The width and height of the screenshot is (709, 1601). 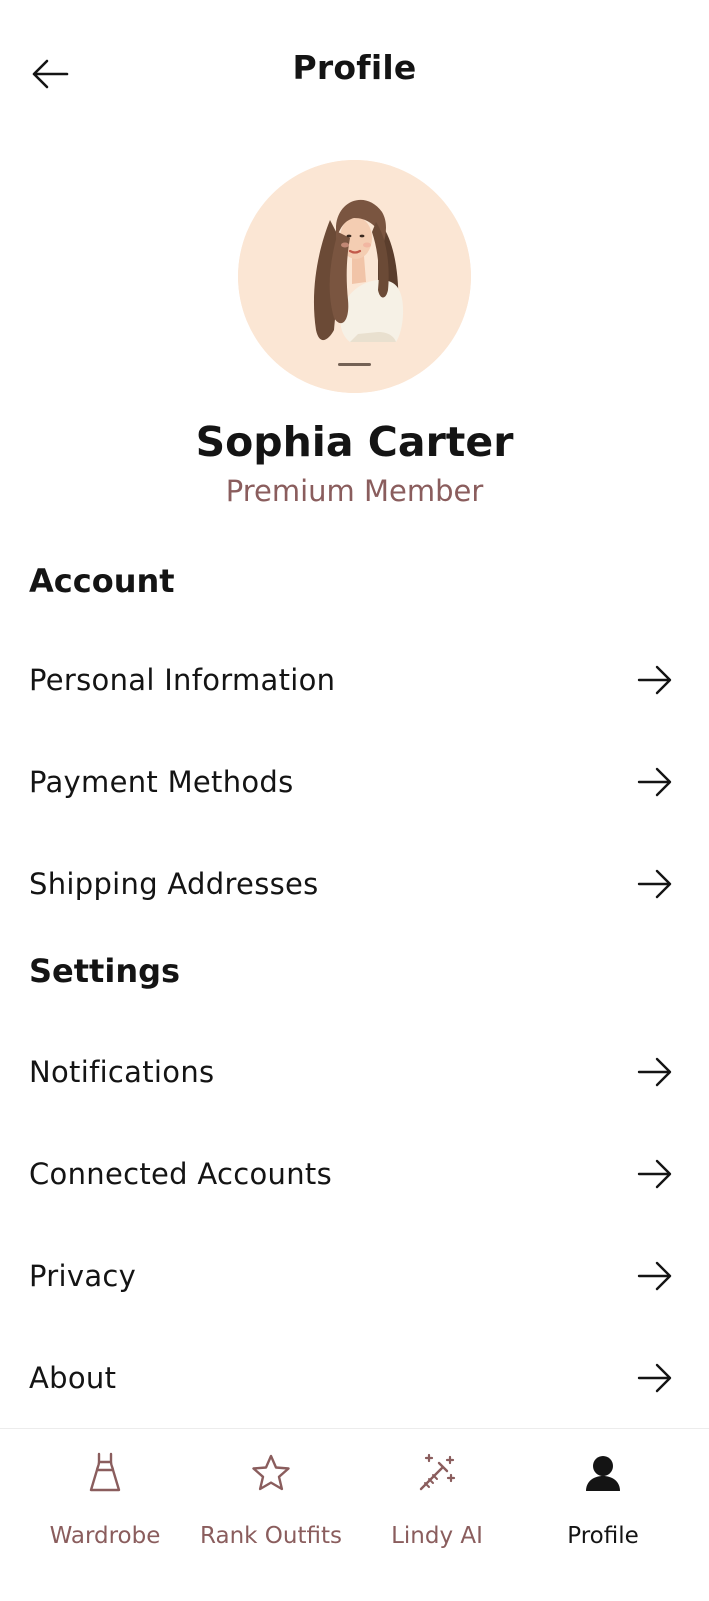 What do you see at coordinates (354, 680) in the screenshot?
I see `row-personal-information: Personal Information` at bounding box center [354, 680].